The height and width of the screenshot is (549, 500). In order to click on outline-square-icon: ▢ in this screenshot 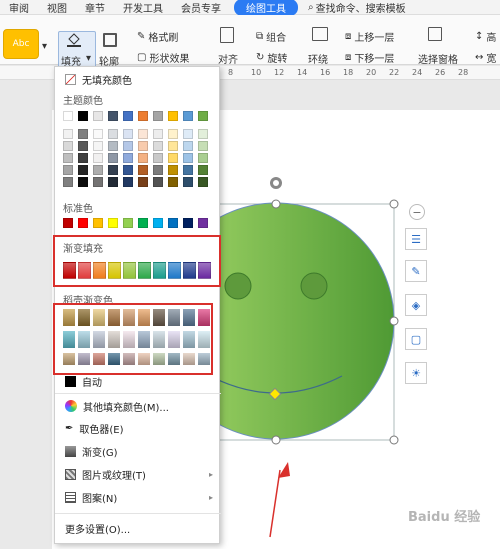, I will do `click(416, 339)`.